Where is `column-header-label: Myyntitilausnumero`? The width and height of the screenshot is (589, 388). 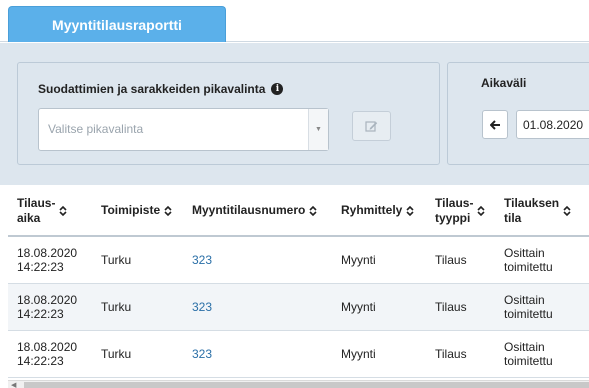
column-header-label: Myyntitilausnumero is located at coordinates (249, 210).